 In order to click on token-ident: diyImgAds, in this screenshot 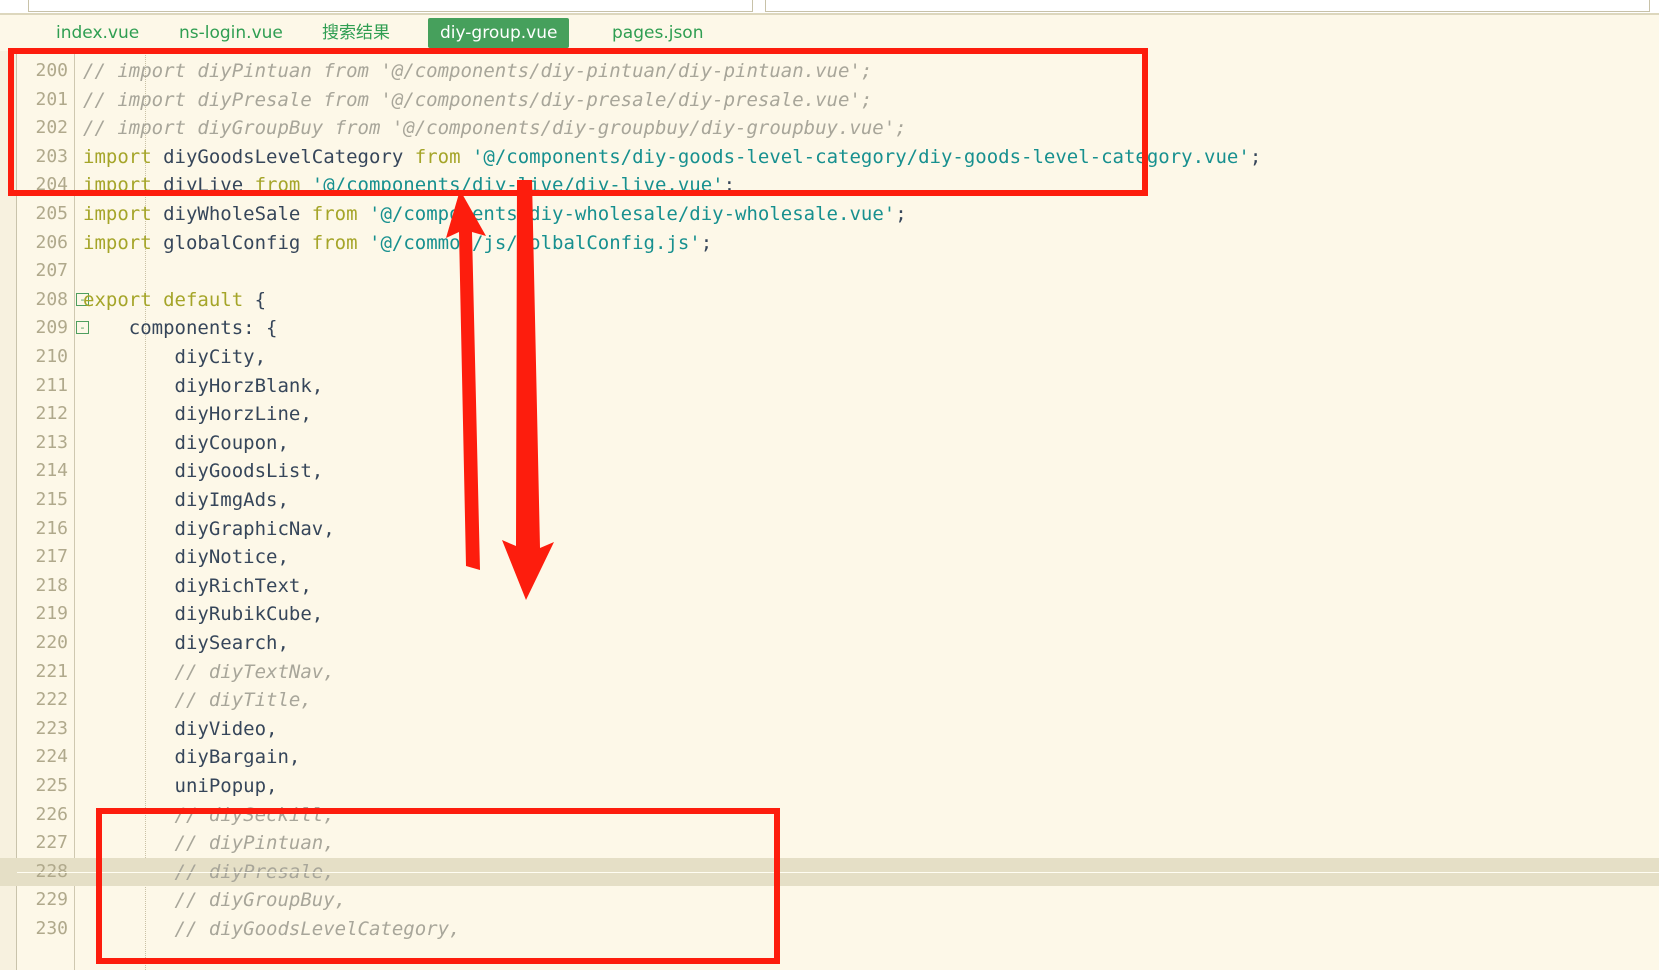, I will do `click(186, 500)`.